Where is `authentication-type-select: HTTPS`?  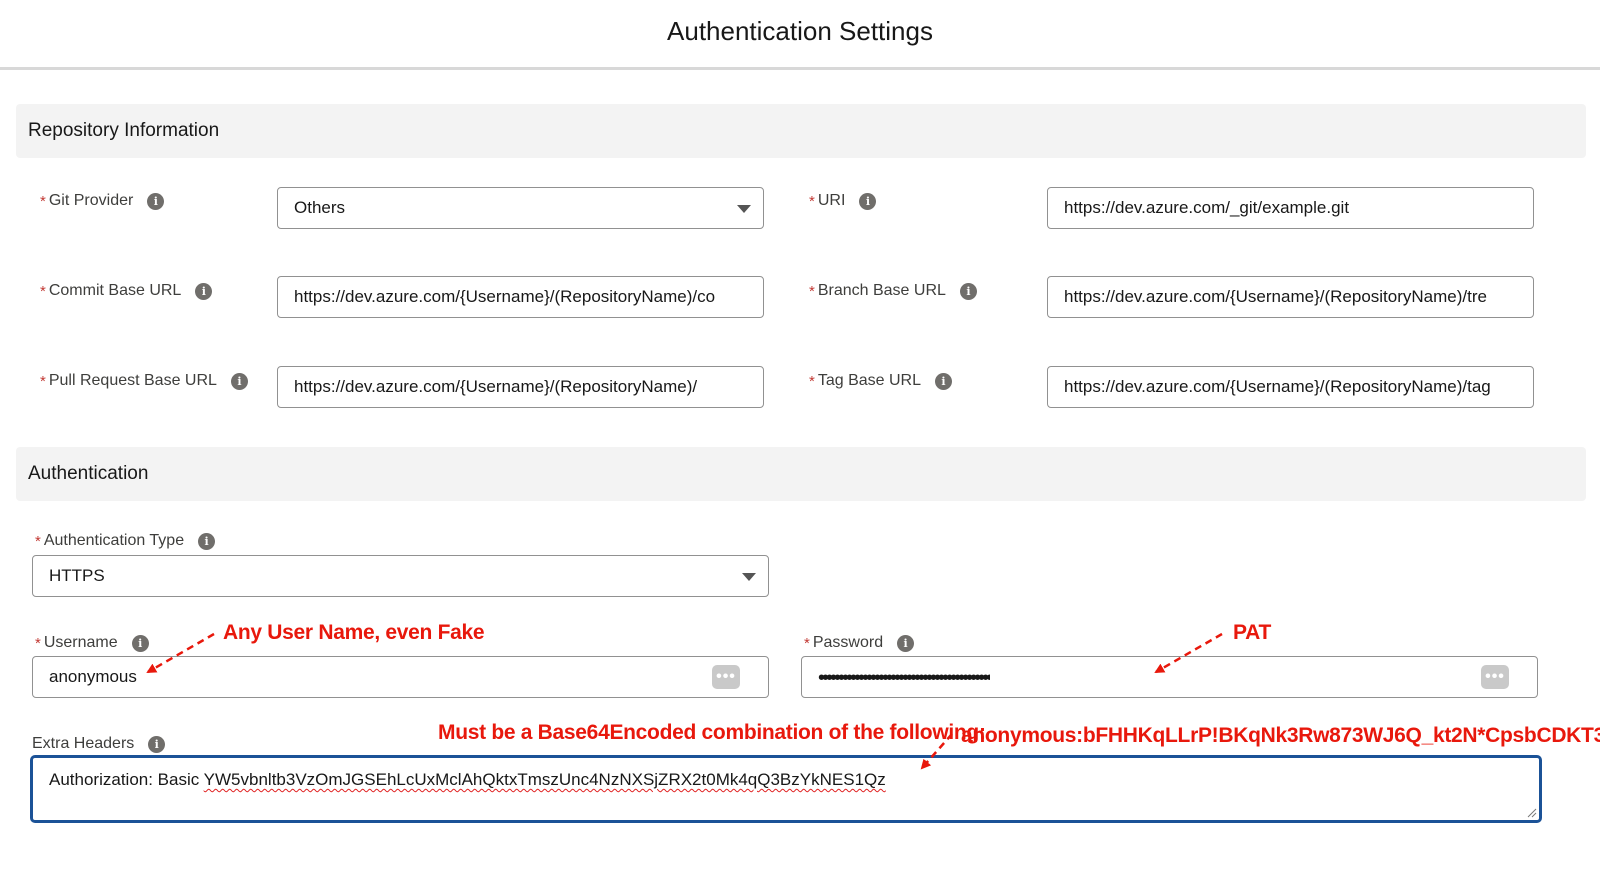 authentication-type-select: HTTPS is located at coordinates (400, 576).